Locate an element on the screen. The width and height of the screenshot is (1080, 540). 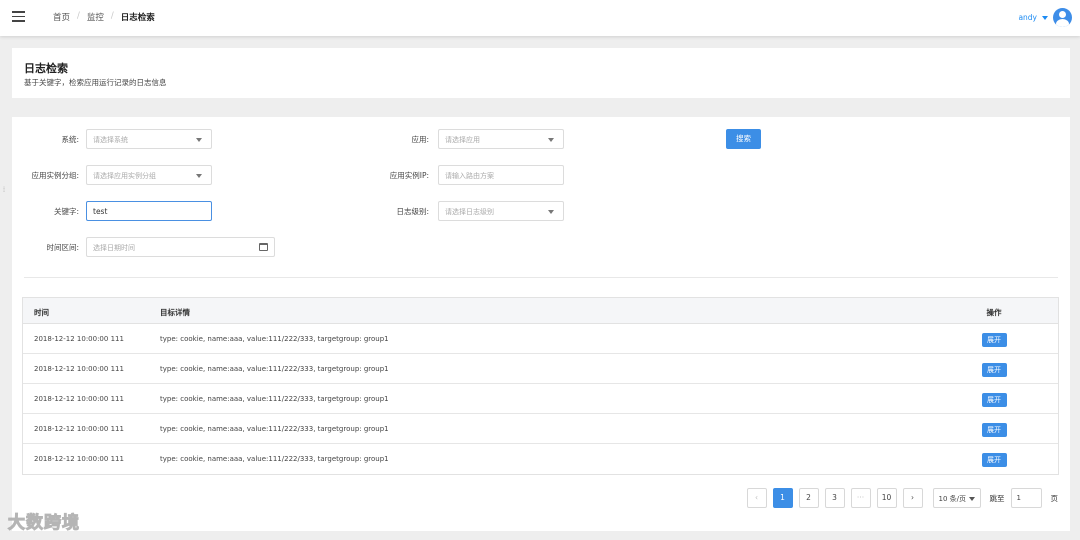
next-page-button: › is located at coordinates (912, 498).